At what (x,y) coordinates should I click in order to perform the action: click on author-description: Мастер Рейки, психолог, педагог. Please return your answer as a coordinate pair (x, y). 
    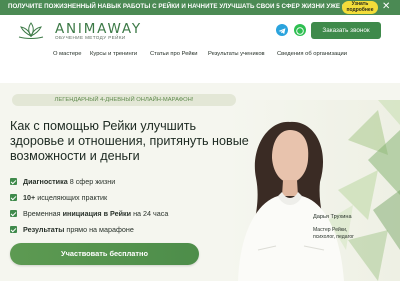
    Looking at the image, I should click on (343, 233).